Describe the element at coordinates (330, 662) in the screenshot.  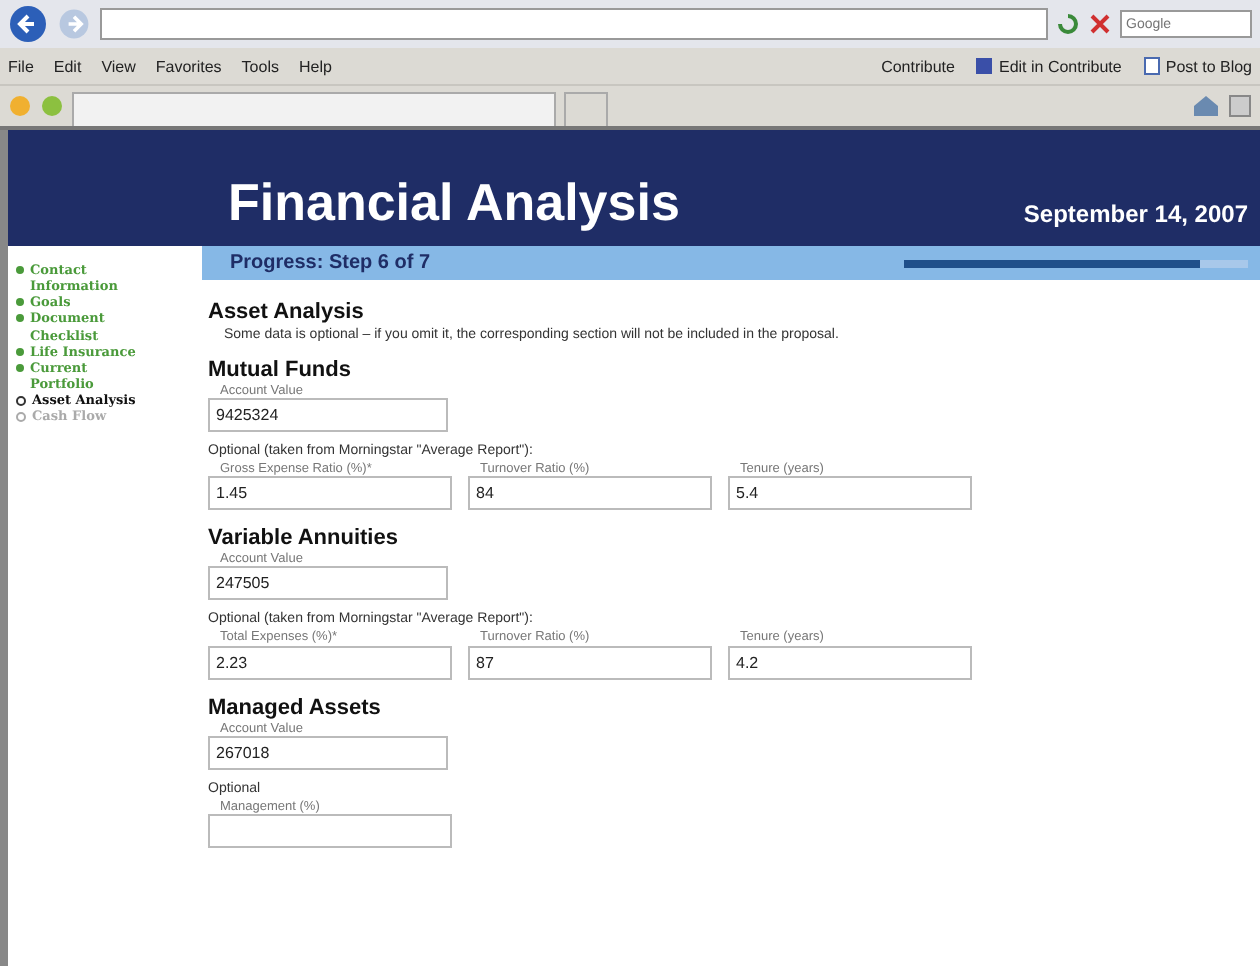
I see `input-field: 2.23` at that location.